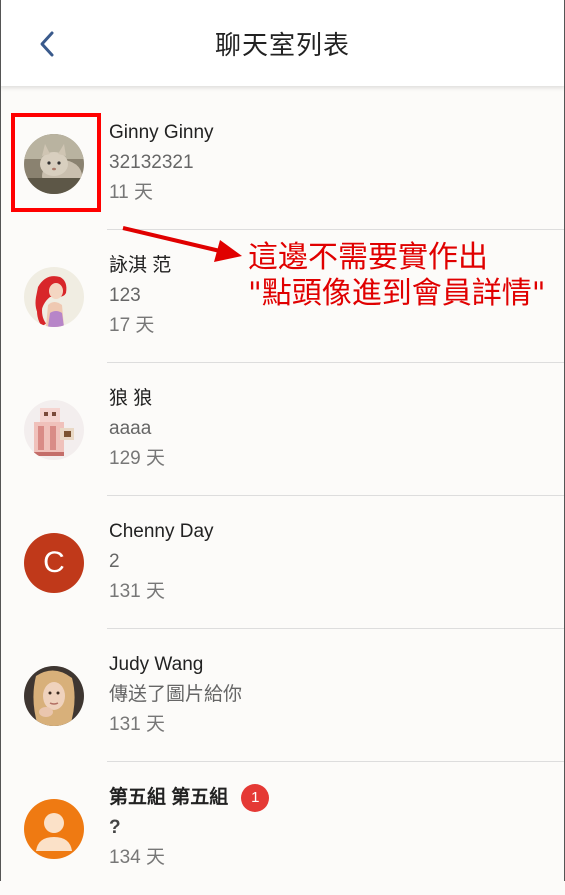 Image resolution: width=565 pixels, height=895 pixels. Describe the element at coordinates (156, 664) in the screenshot. I see `chat-name: Judy Wang` at that location.